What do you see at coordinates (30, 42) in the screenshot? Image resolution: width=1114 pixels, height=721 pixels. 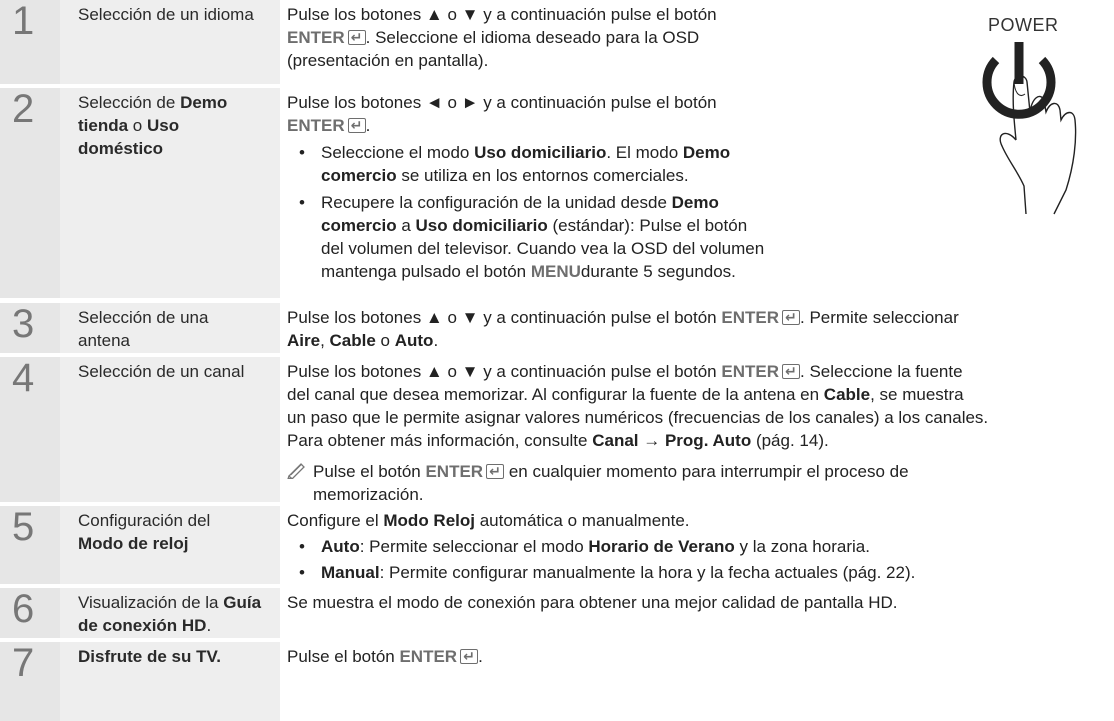 I see `step-number: 1` at bounding box center [30, 42].